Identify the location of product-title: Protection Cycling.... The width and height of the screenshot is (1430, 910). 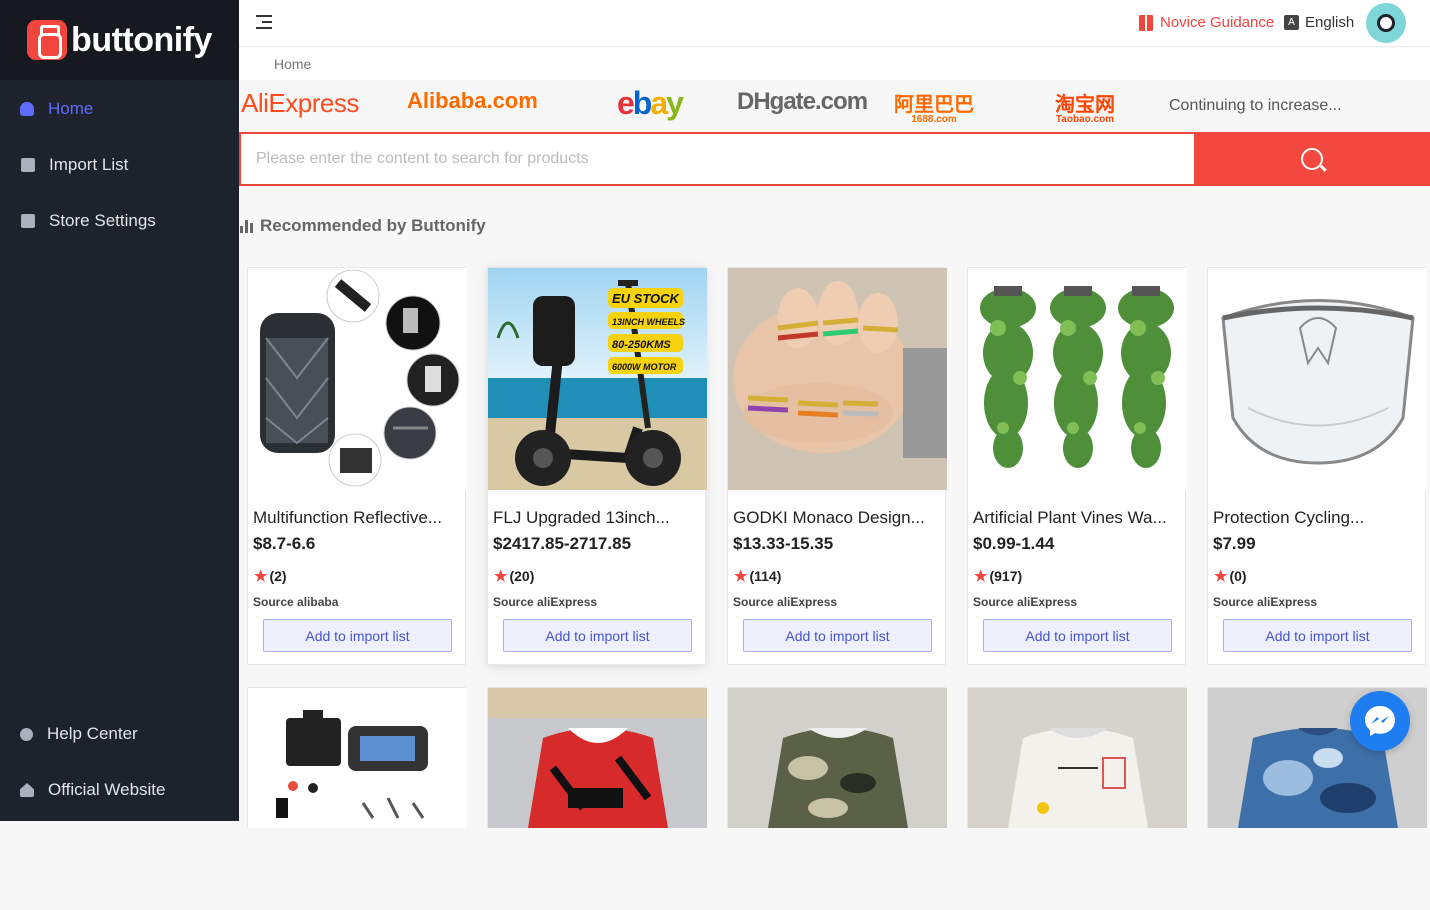
(1318, 518).